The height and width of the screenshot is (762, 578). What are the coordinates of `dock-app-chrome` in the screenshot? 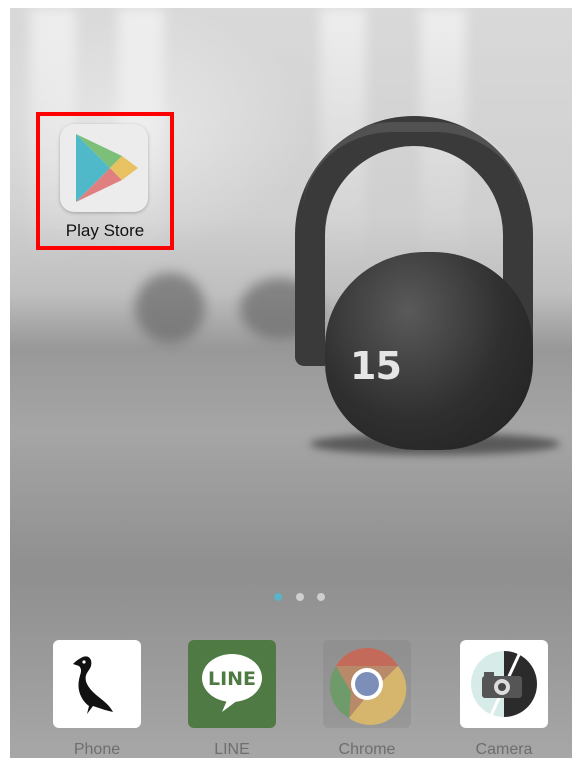 It's located at (367, 684).